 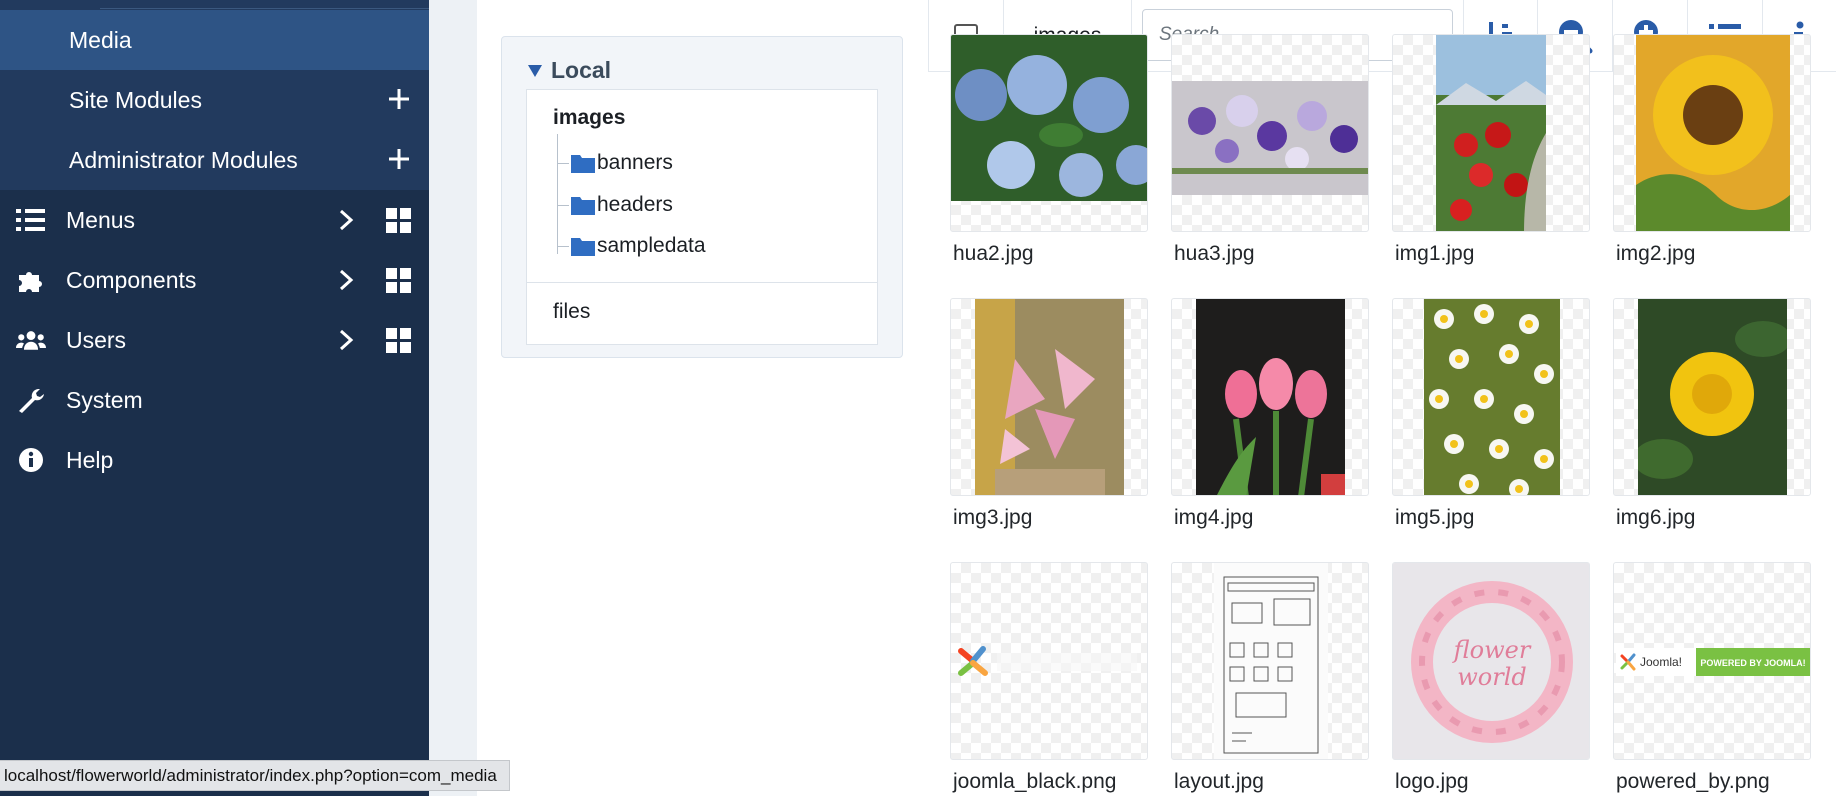 I want to click on content-gutter, so click(x=453, y=398).